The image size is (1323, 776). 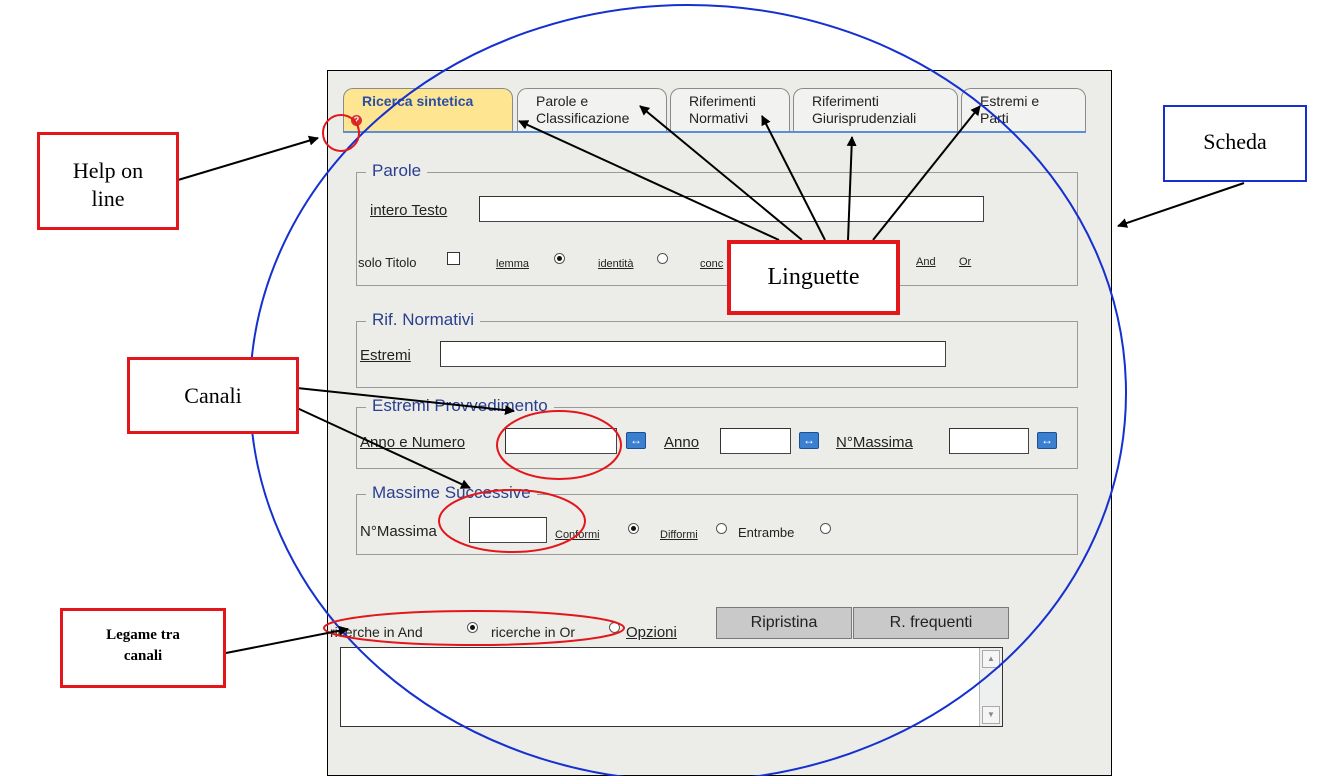 I want to click on n-massima-label: N°Massima, so click(x=874, y=442).